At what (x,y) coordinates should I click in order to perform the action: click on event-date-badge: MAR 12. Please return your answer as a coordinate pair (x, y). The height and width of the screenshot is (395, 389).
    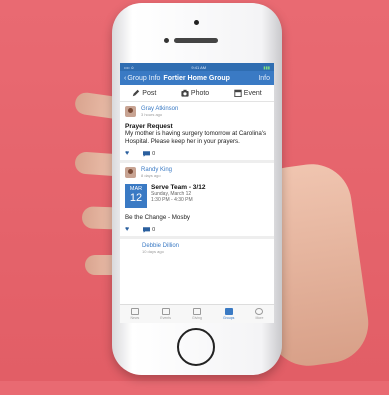
    Looking at the image, I should click on (136, 196).